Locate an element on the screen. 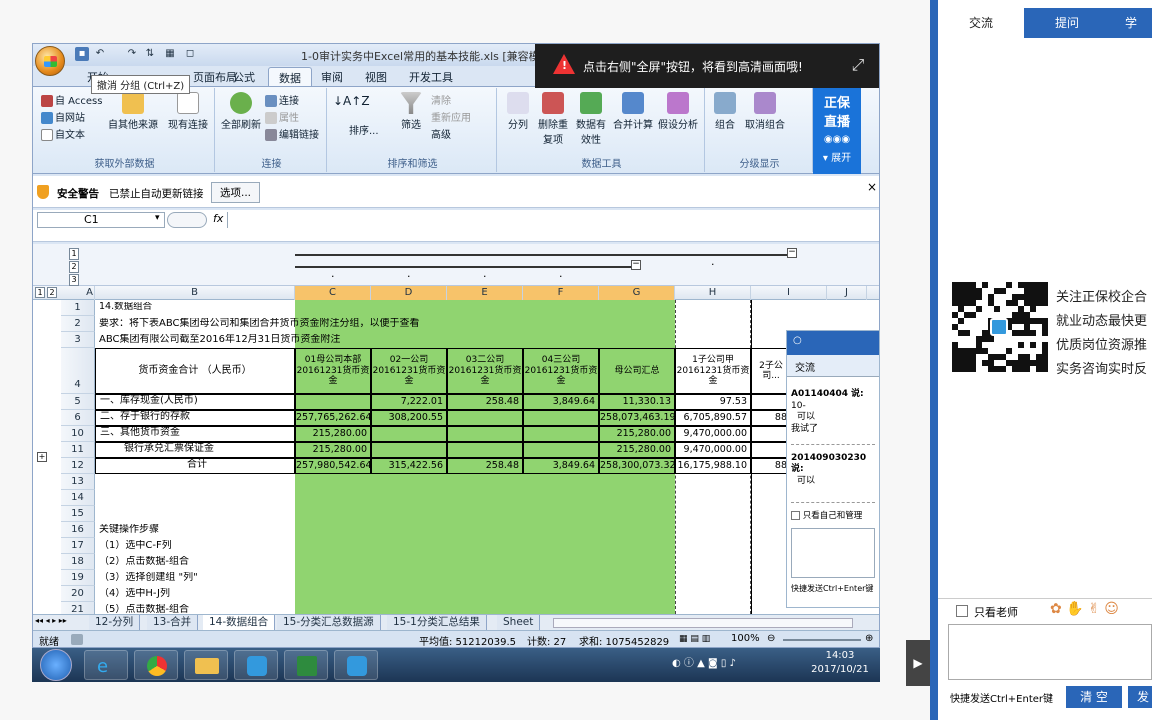  table-cell: 257,980,542.64 is located at coordinates (333, 466).